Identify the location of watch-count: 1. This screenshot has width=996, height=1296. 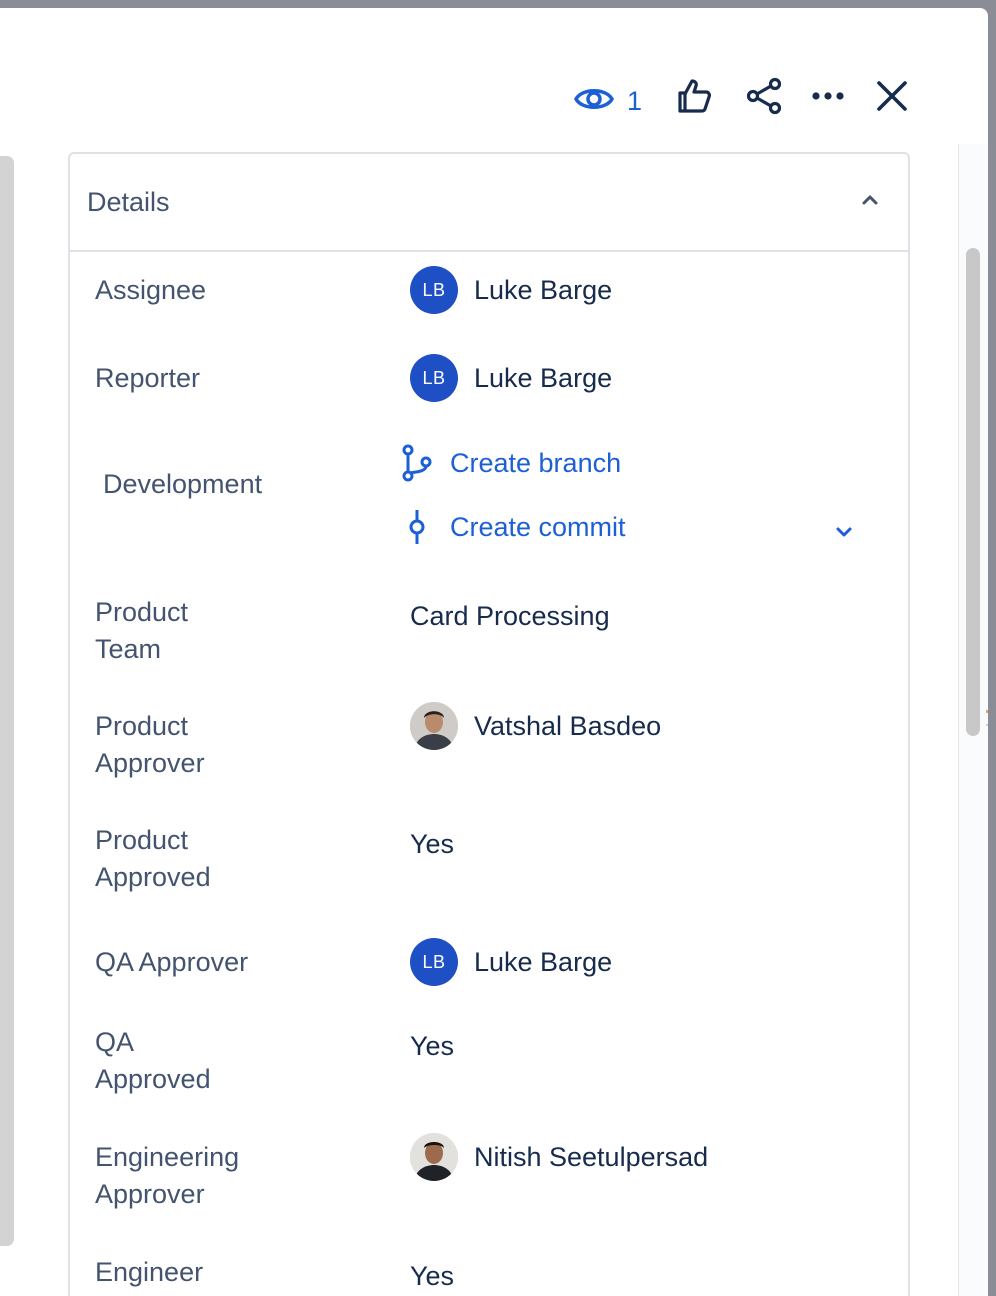
(635, 101).